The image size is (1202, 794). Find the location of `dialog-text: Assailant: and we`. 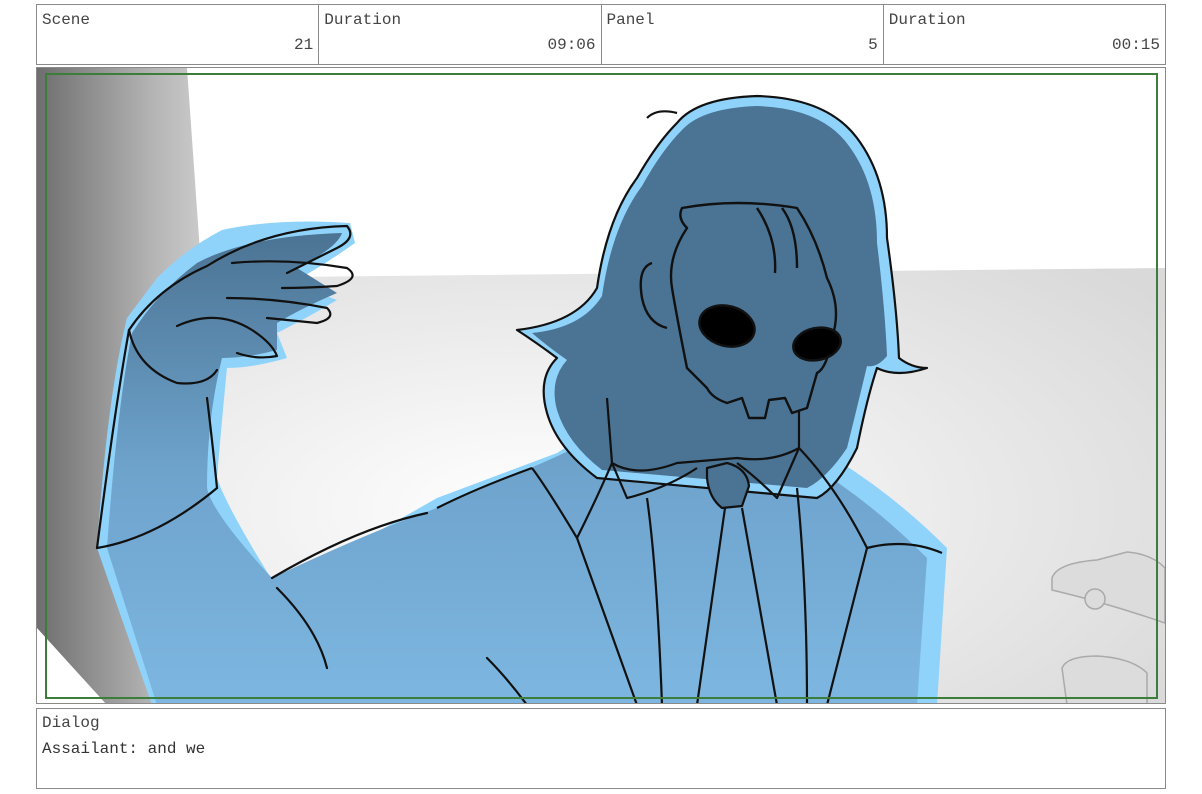

dialog-text: Assailant: and we is located at coordinates (123, 749).